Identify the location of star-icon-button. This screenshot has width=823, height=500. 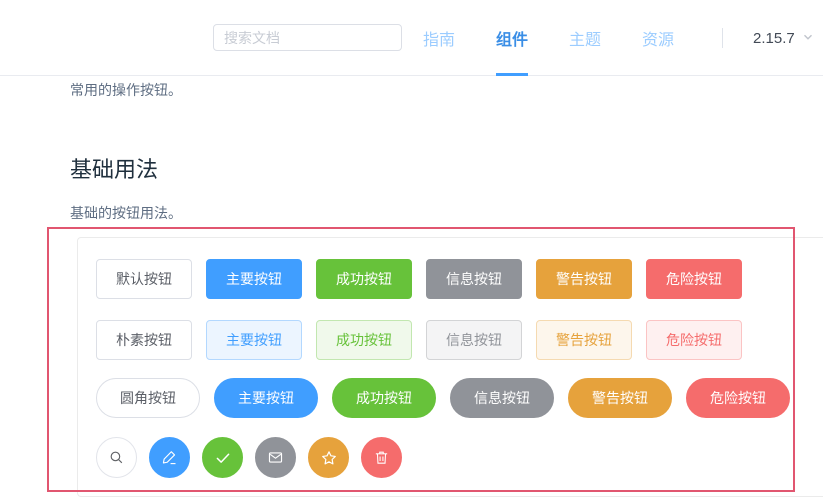
(328, 457).